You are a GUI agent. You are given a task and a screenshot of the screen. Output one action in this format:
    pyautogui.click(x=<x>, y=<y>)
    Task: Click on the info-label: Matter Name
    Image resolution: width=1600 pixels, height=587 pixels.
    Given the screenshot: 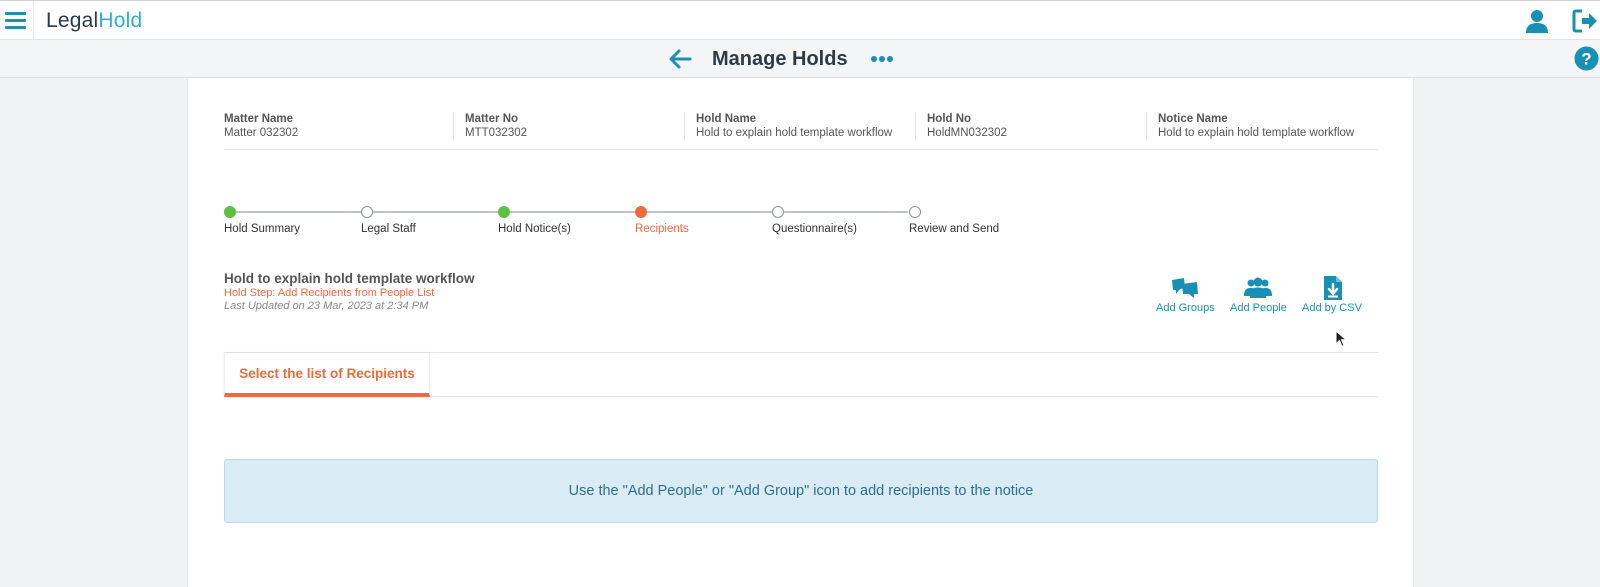 What is the action you would take?
    pyautogui.click(x=259, y=119)
    